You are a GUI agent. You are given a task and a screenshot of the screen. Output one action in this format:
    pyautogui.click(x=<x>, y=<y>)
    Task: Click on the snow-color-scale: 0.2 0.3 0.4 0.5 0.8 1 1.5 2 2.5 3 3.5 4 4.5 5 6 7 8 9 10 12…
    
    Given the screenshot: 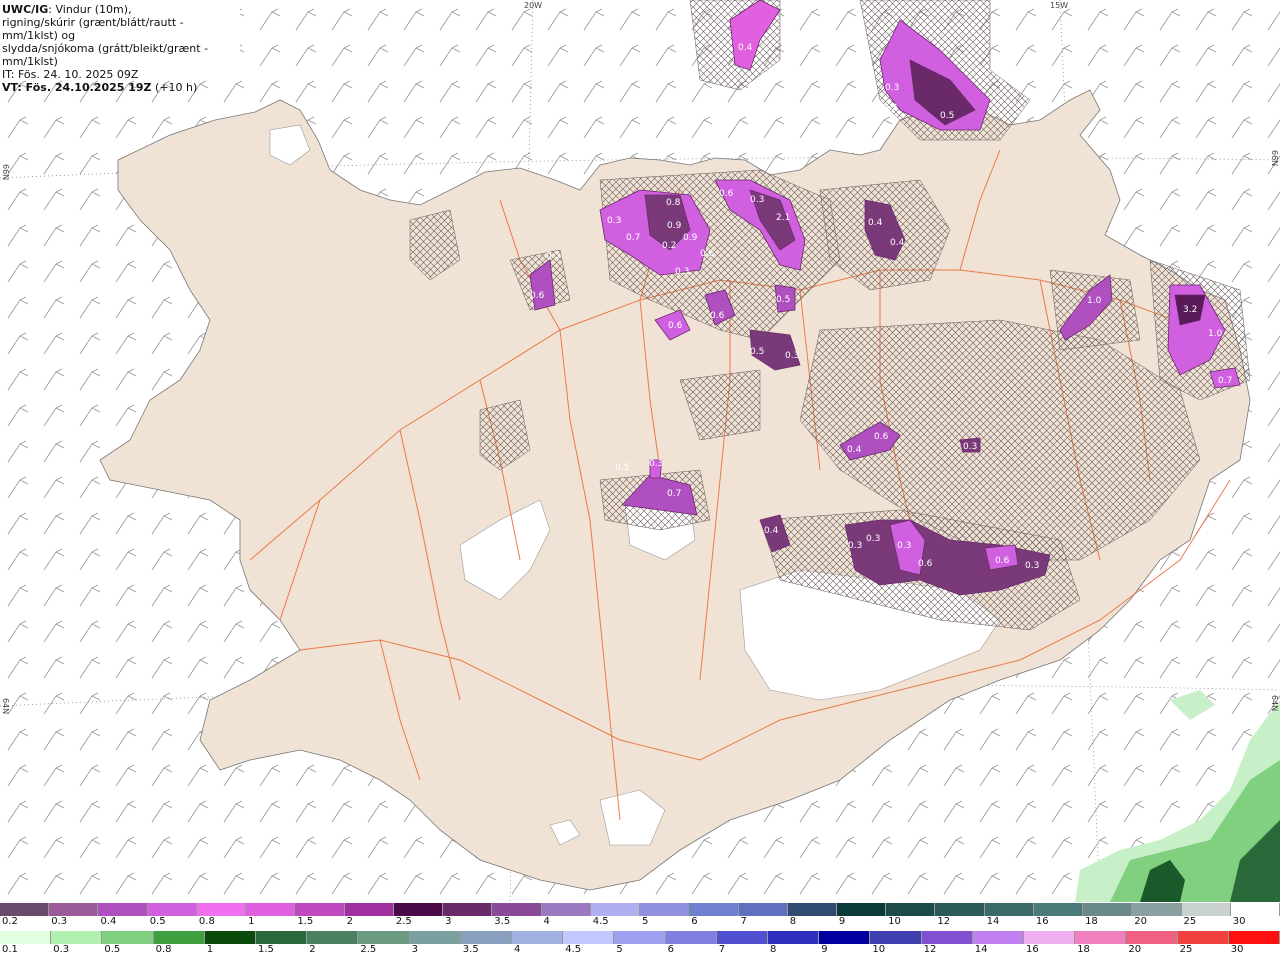 What is the action you would take?
    pyautogui.click(x=640, y=916)
    